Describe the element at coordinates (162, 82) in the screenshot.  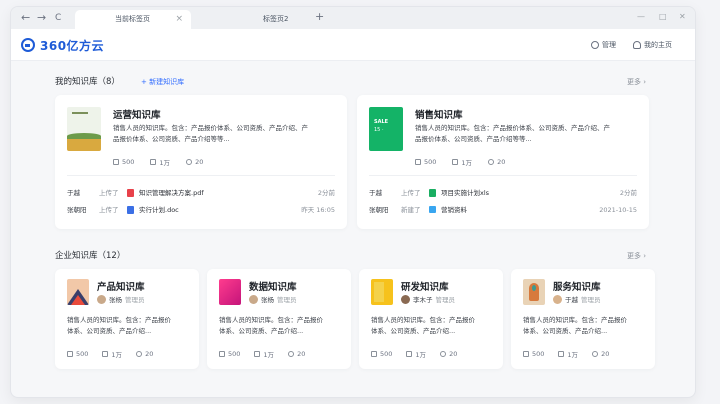
I see `new-kb-link: + 新建知识库` at that location.